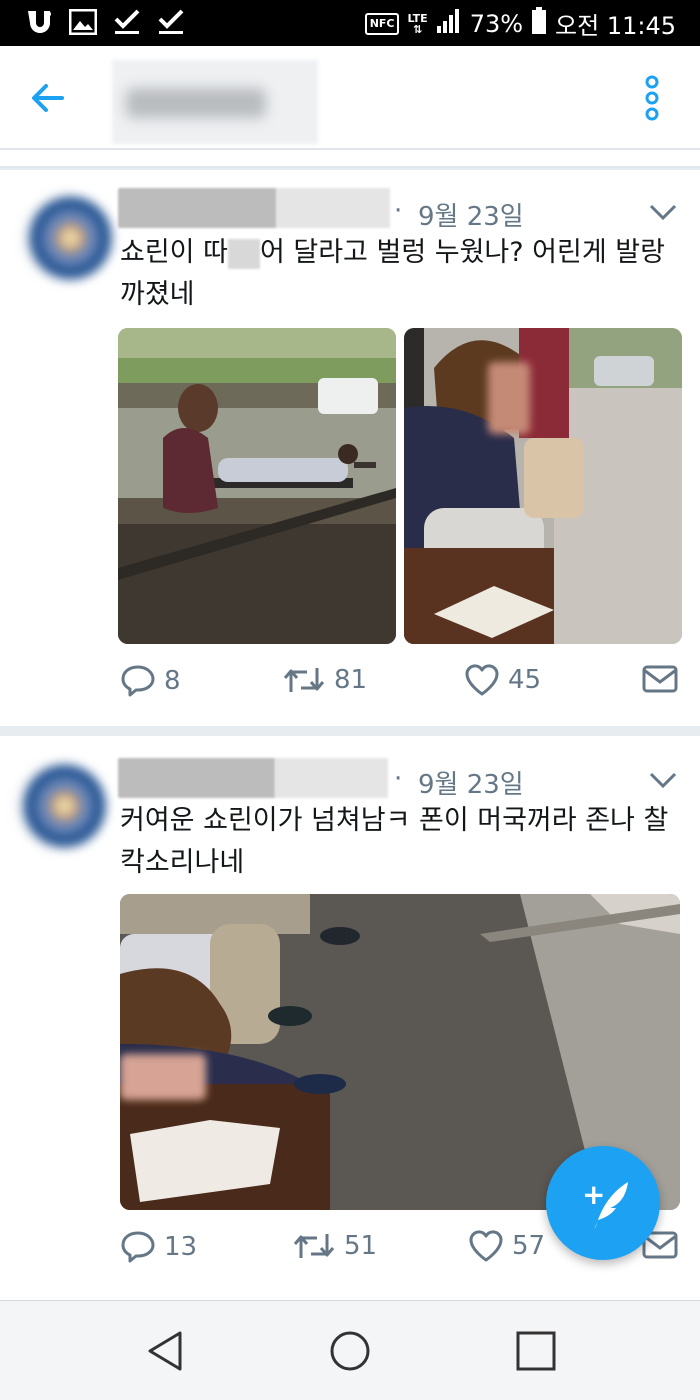 Image resolution: width=700 pixels, height=1400 pixels. I want to click on lte-icon: LTE ⇅, so click(417, 23).